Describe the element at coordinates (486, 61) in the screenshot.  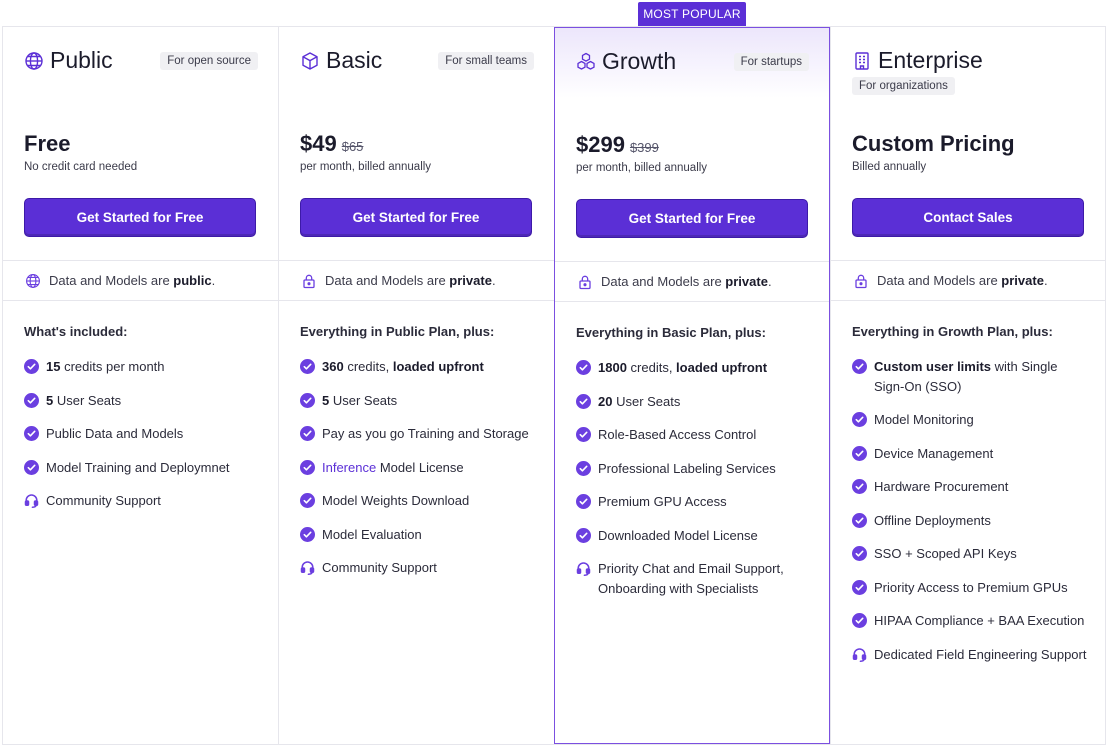
I see `plan-tag: For small teams` at that location.